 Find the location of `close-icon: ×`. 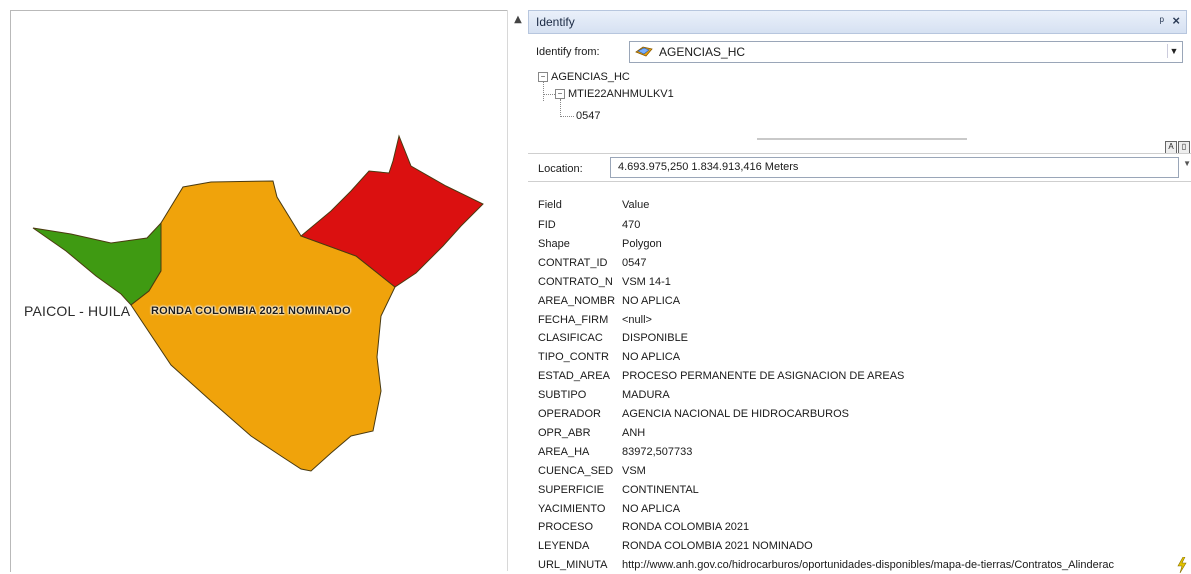

close-icon: × is located at coordinates (1176, 20).